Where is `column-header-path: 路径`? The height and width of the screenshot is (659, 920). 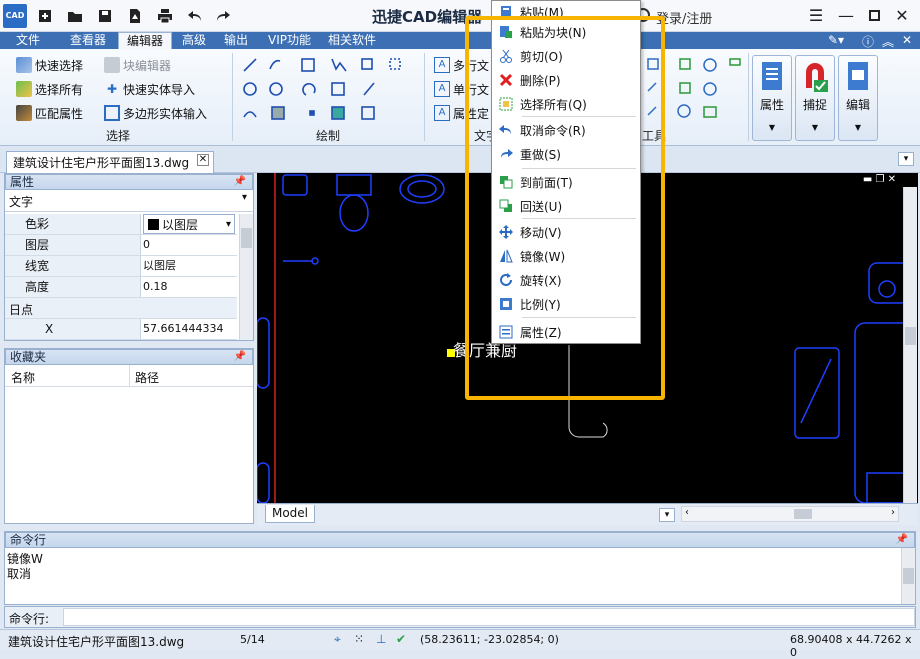 column-header-path: 路径 is located at coordinates (147, 377).